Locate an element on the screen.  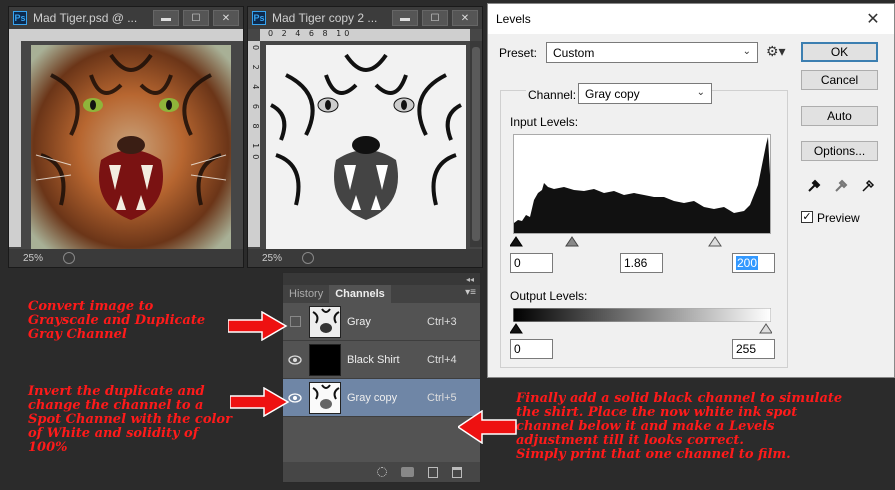
panel-header-strip: ◂◂ is located at coordinates (381, 279).